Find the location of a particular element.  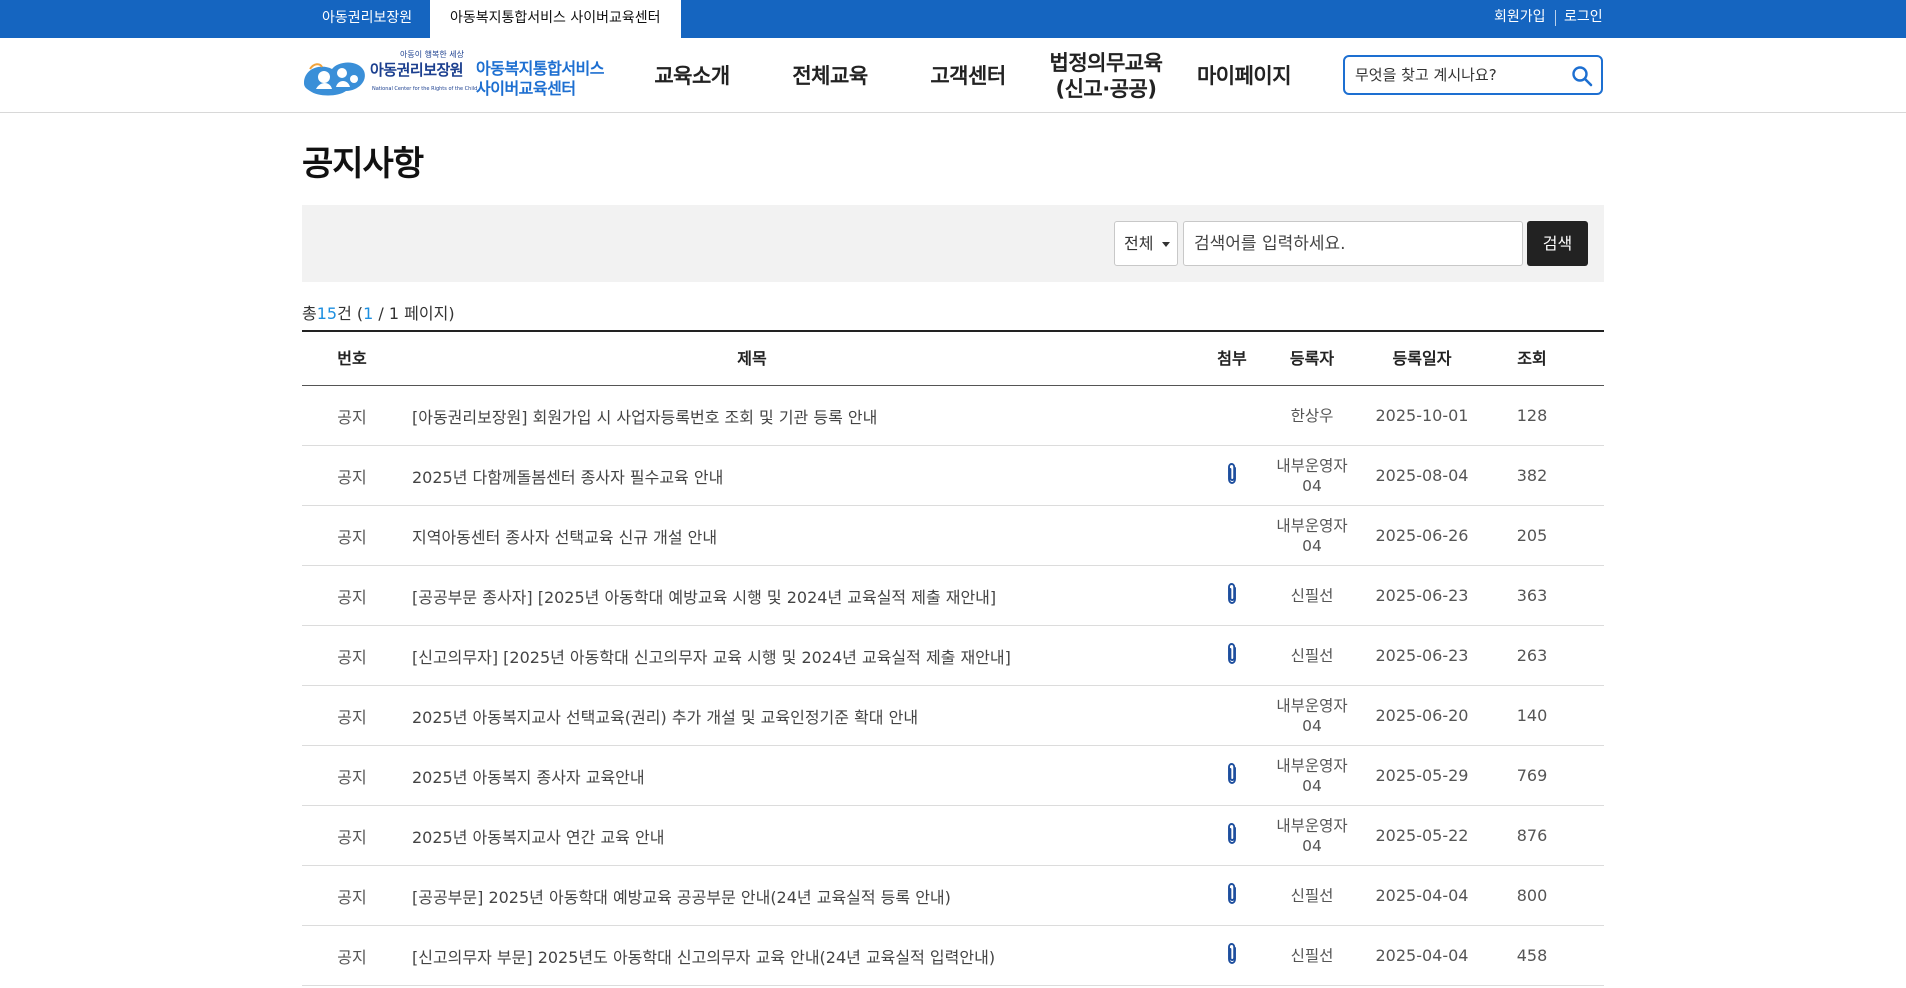

row-views: 140 is located at coordinates (1532, 715).